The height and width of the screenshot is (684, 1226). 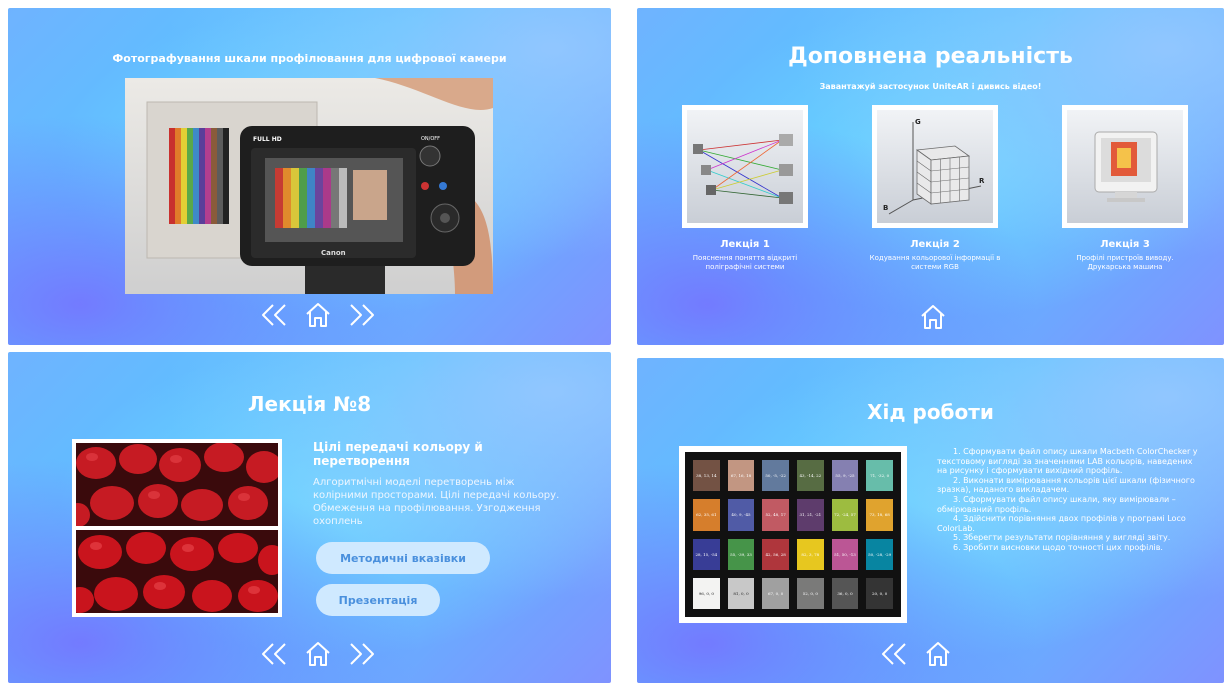 What do you see at coordinates (398, 454) in the screenshot?
I see `lecture-heading: Цілі передачі кольору й перетворення` at bounding box center [398, 454].